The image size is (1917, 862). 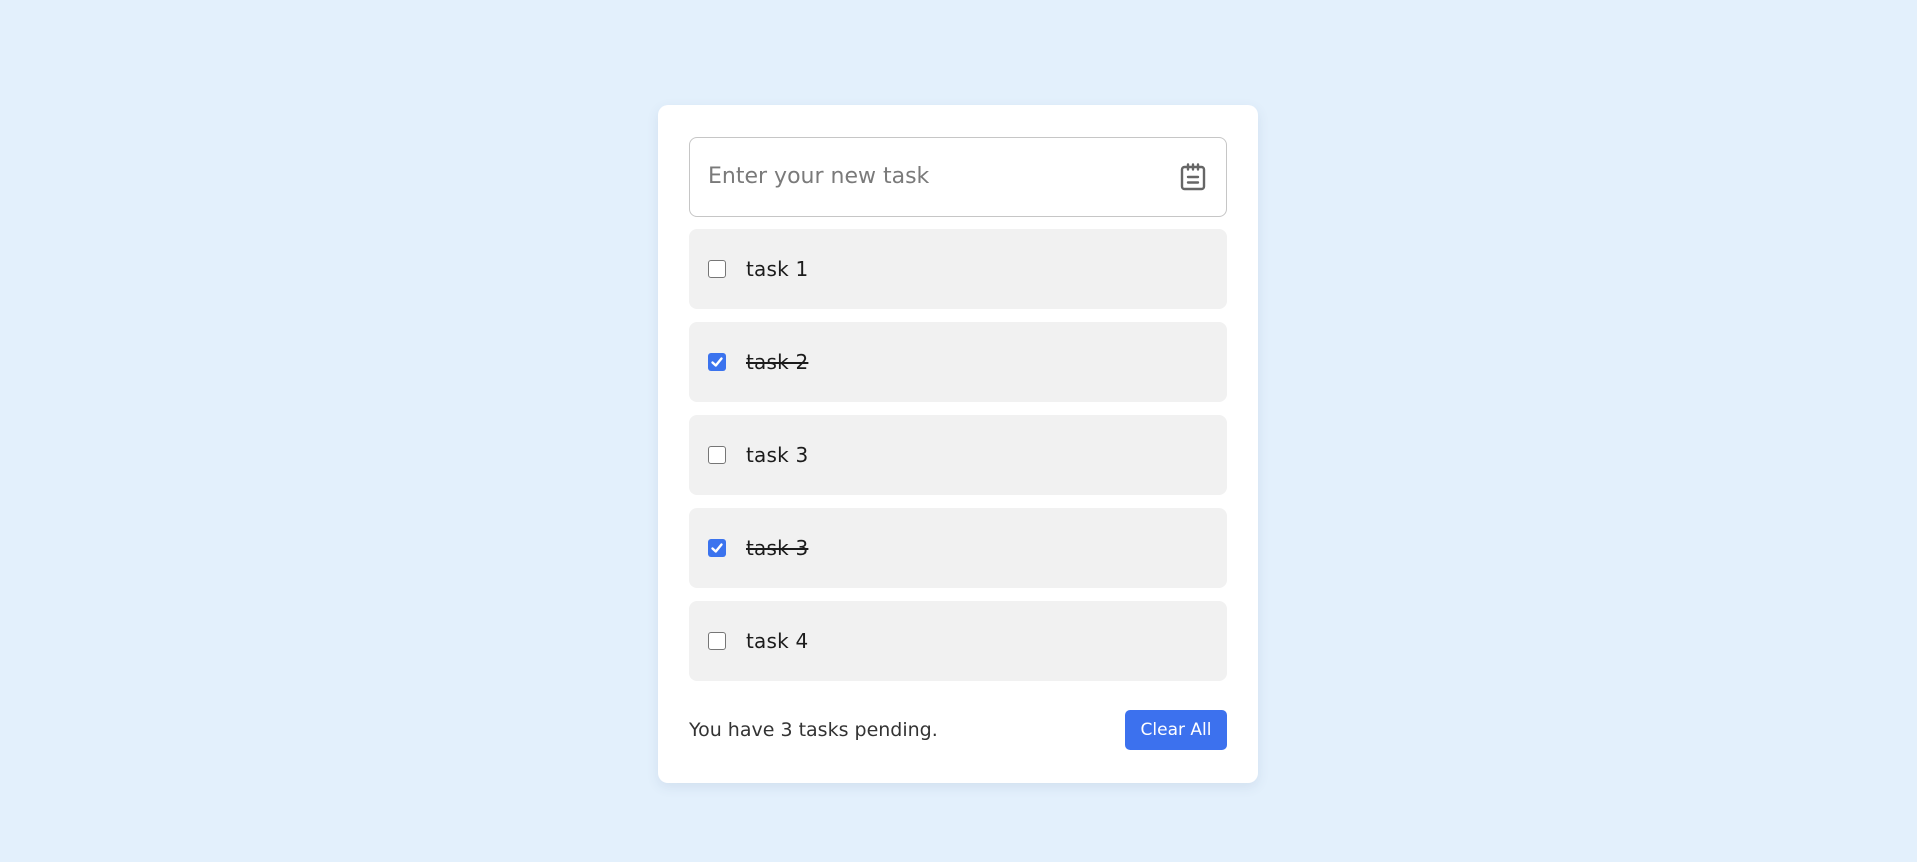 What do you see at coordinates (958, 730) in the screenshot?
I see `todo-footer: You have 3 tasks pending. Clear All` at bounding box center [958, 730].